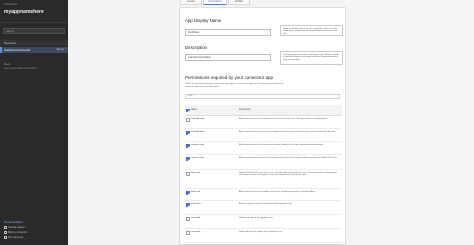 Image resolution: width=474 pixels, height=245 pixels. I want to click on tab-permissions: Permissions, so click(215, 2).